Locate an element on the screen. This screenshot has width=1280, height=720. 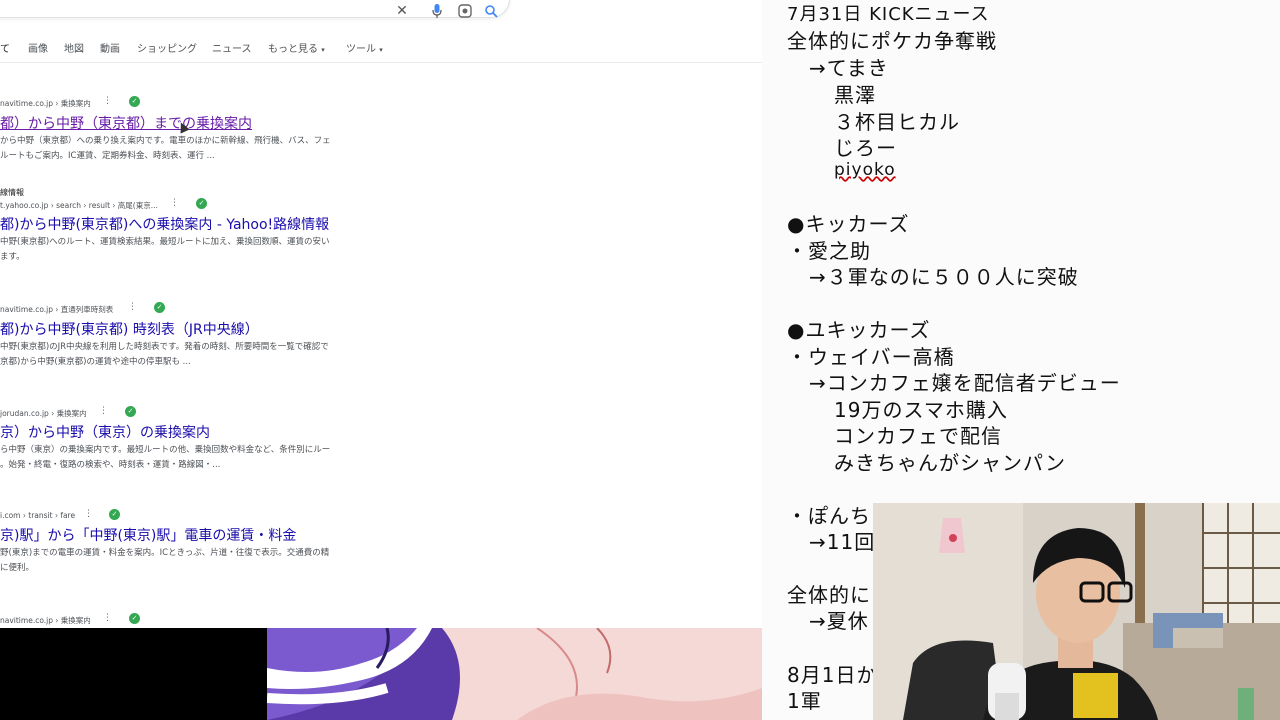
tab-tools: ツール ▾ is located at coordinates (364, 47).